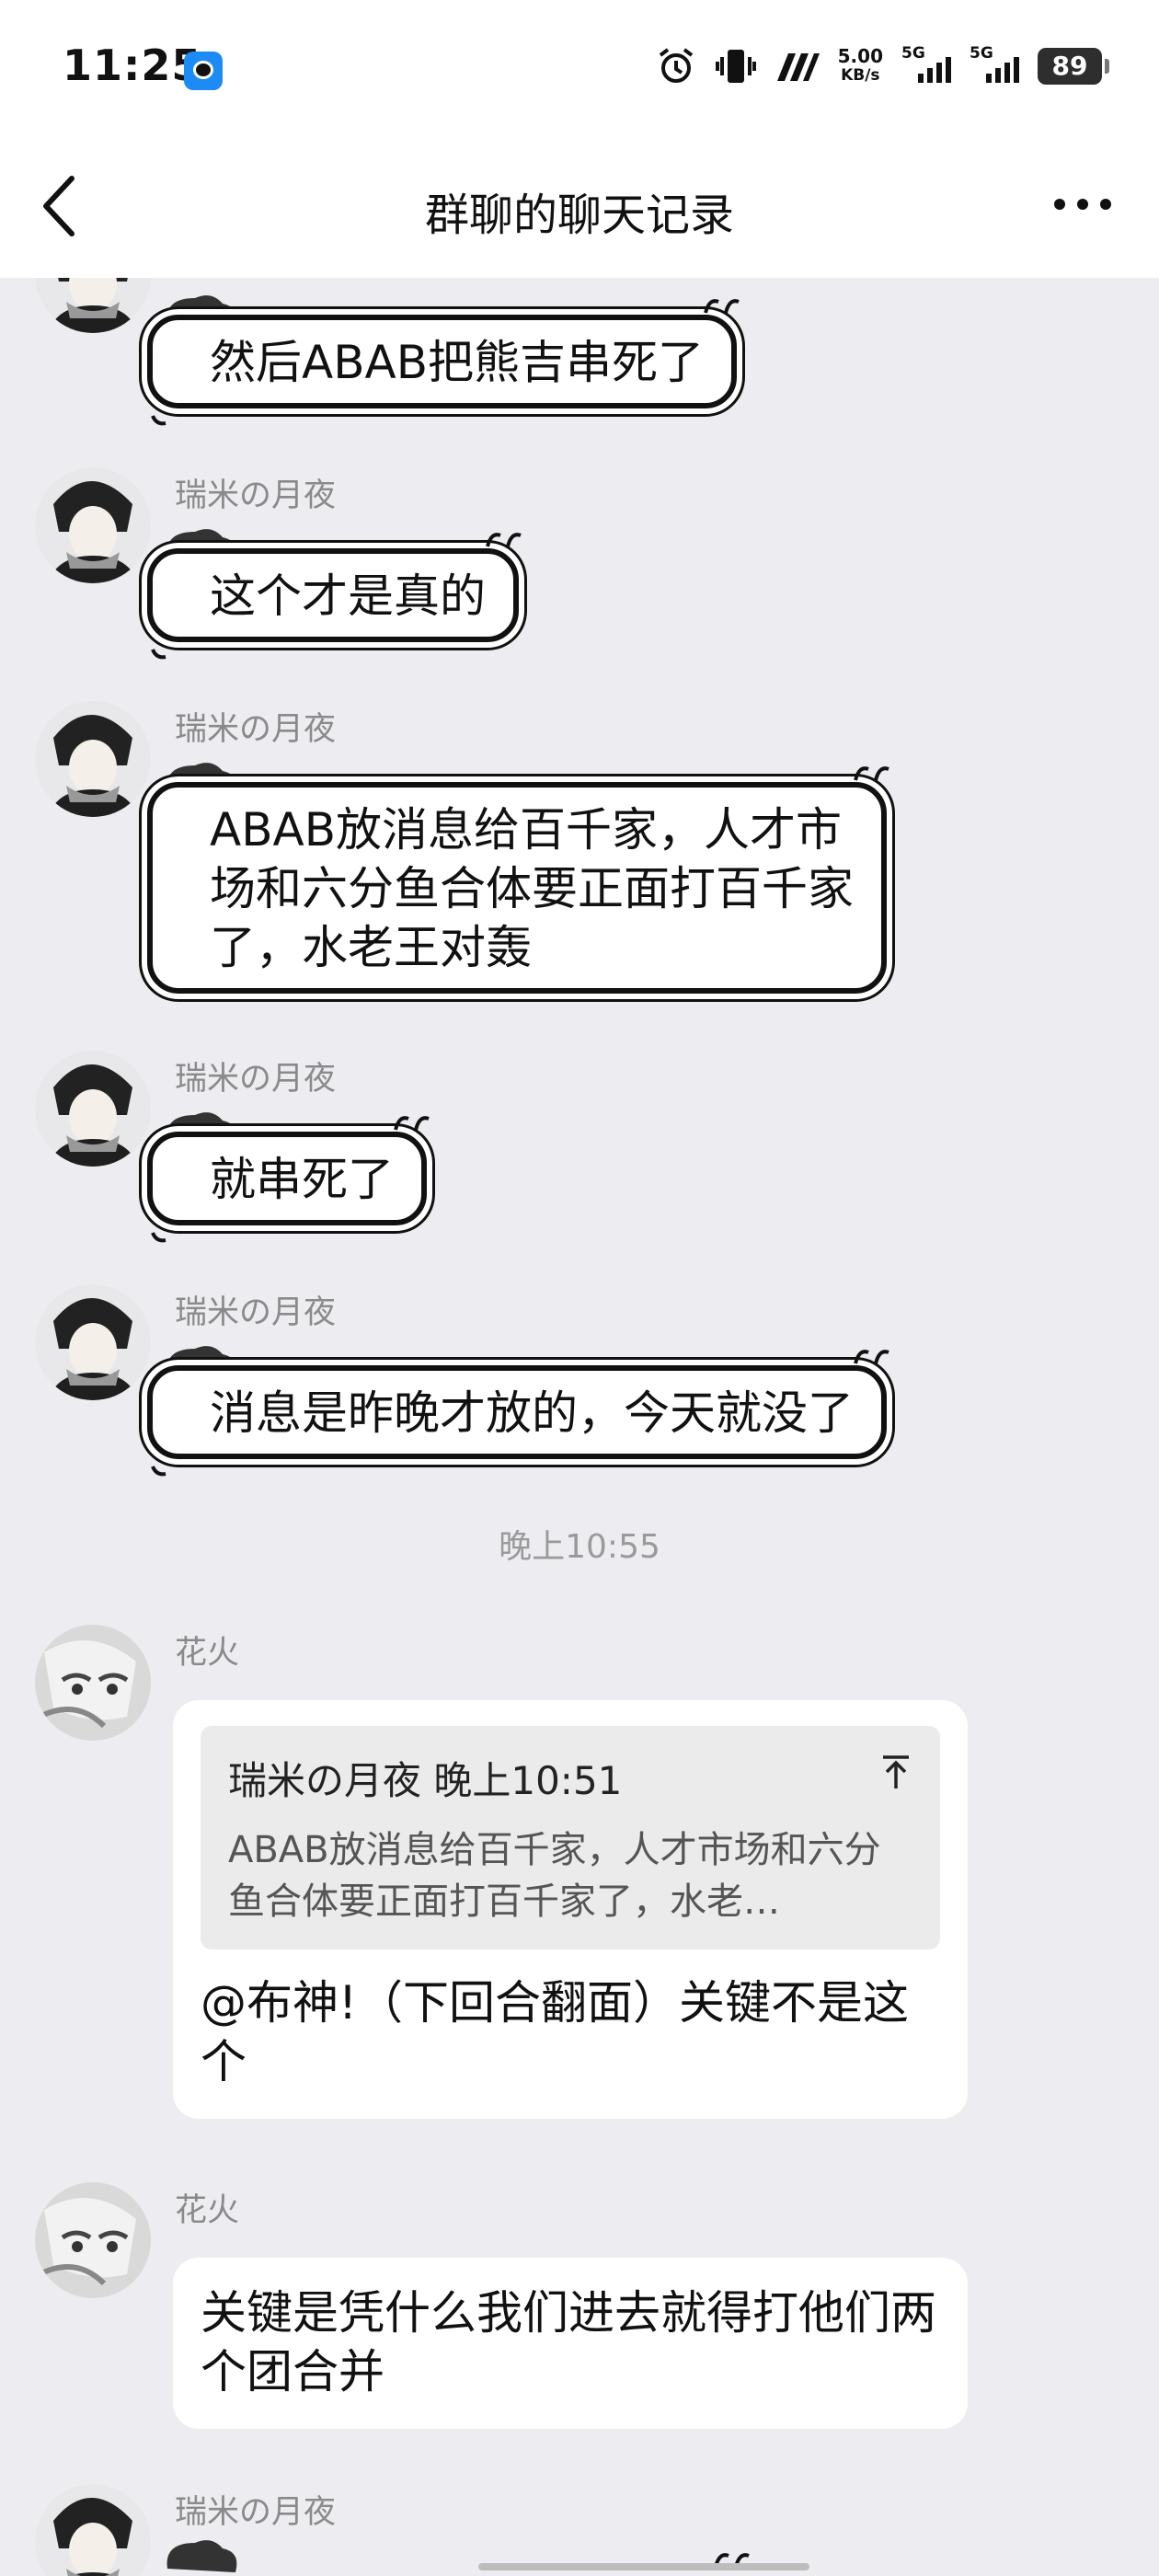  What do you see at coordinates (926, 64) in the screenshot?
I see `signal-5g-1: 5G` at bounding box center [926, 64].